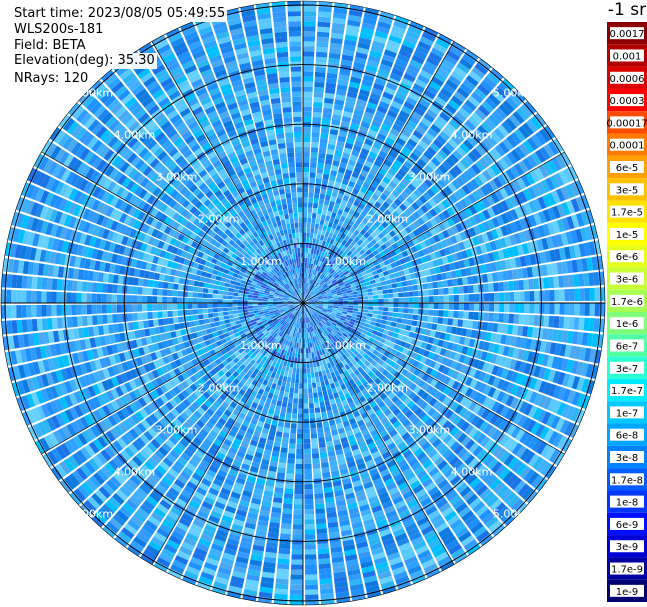 The height and width of the screenshot is (607, 647). What do you see at coordinates (627, 235) in the screenshot?
I see `colorbar-label: 1e-5` at bounding box center [627, 235].